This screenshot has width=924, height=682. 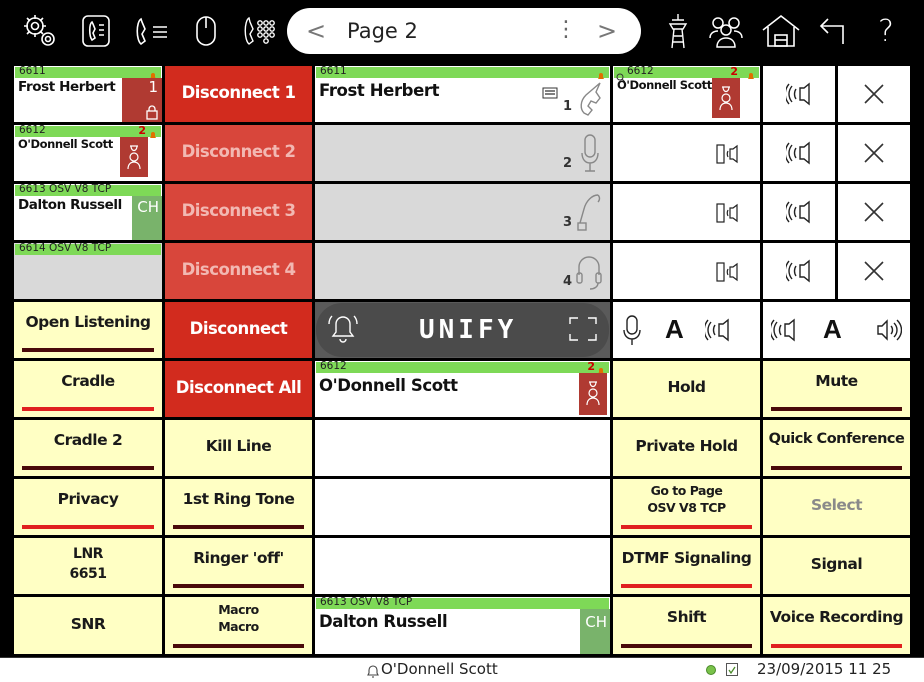 What do you see at coordinates (383, 621) in the screenshot?
I see `line-name: Dalton Russell` at bounding box center [383, 621].